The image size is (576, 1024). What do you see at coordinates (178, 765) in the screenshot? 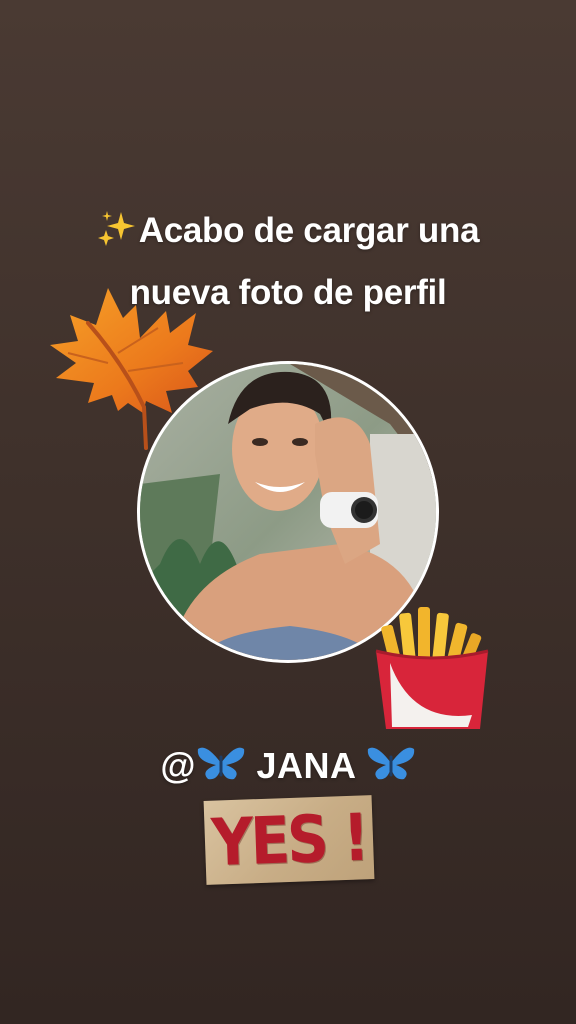
I see `mention-at: @` at bounding box center [178, 765].